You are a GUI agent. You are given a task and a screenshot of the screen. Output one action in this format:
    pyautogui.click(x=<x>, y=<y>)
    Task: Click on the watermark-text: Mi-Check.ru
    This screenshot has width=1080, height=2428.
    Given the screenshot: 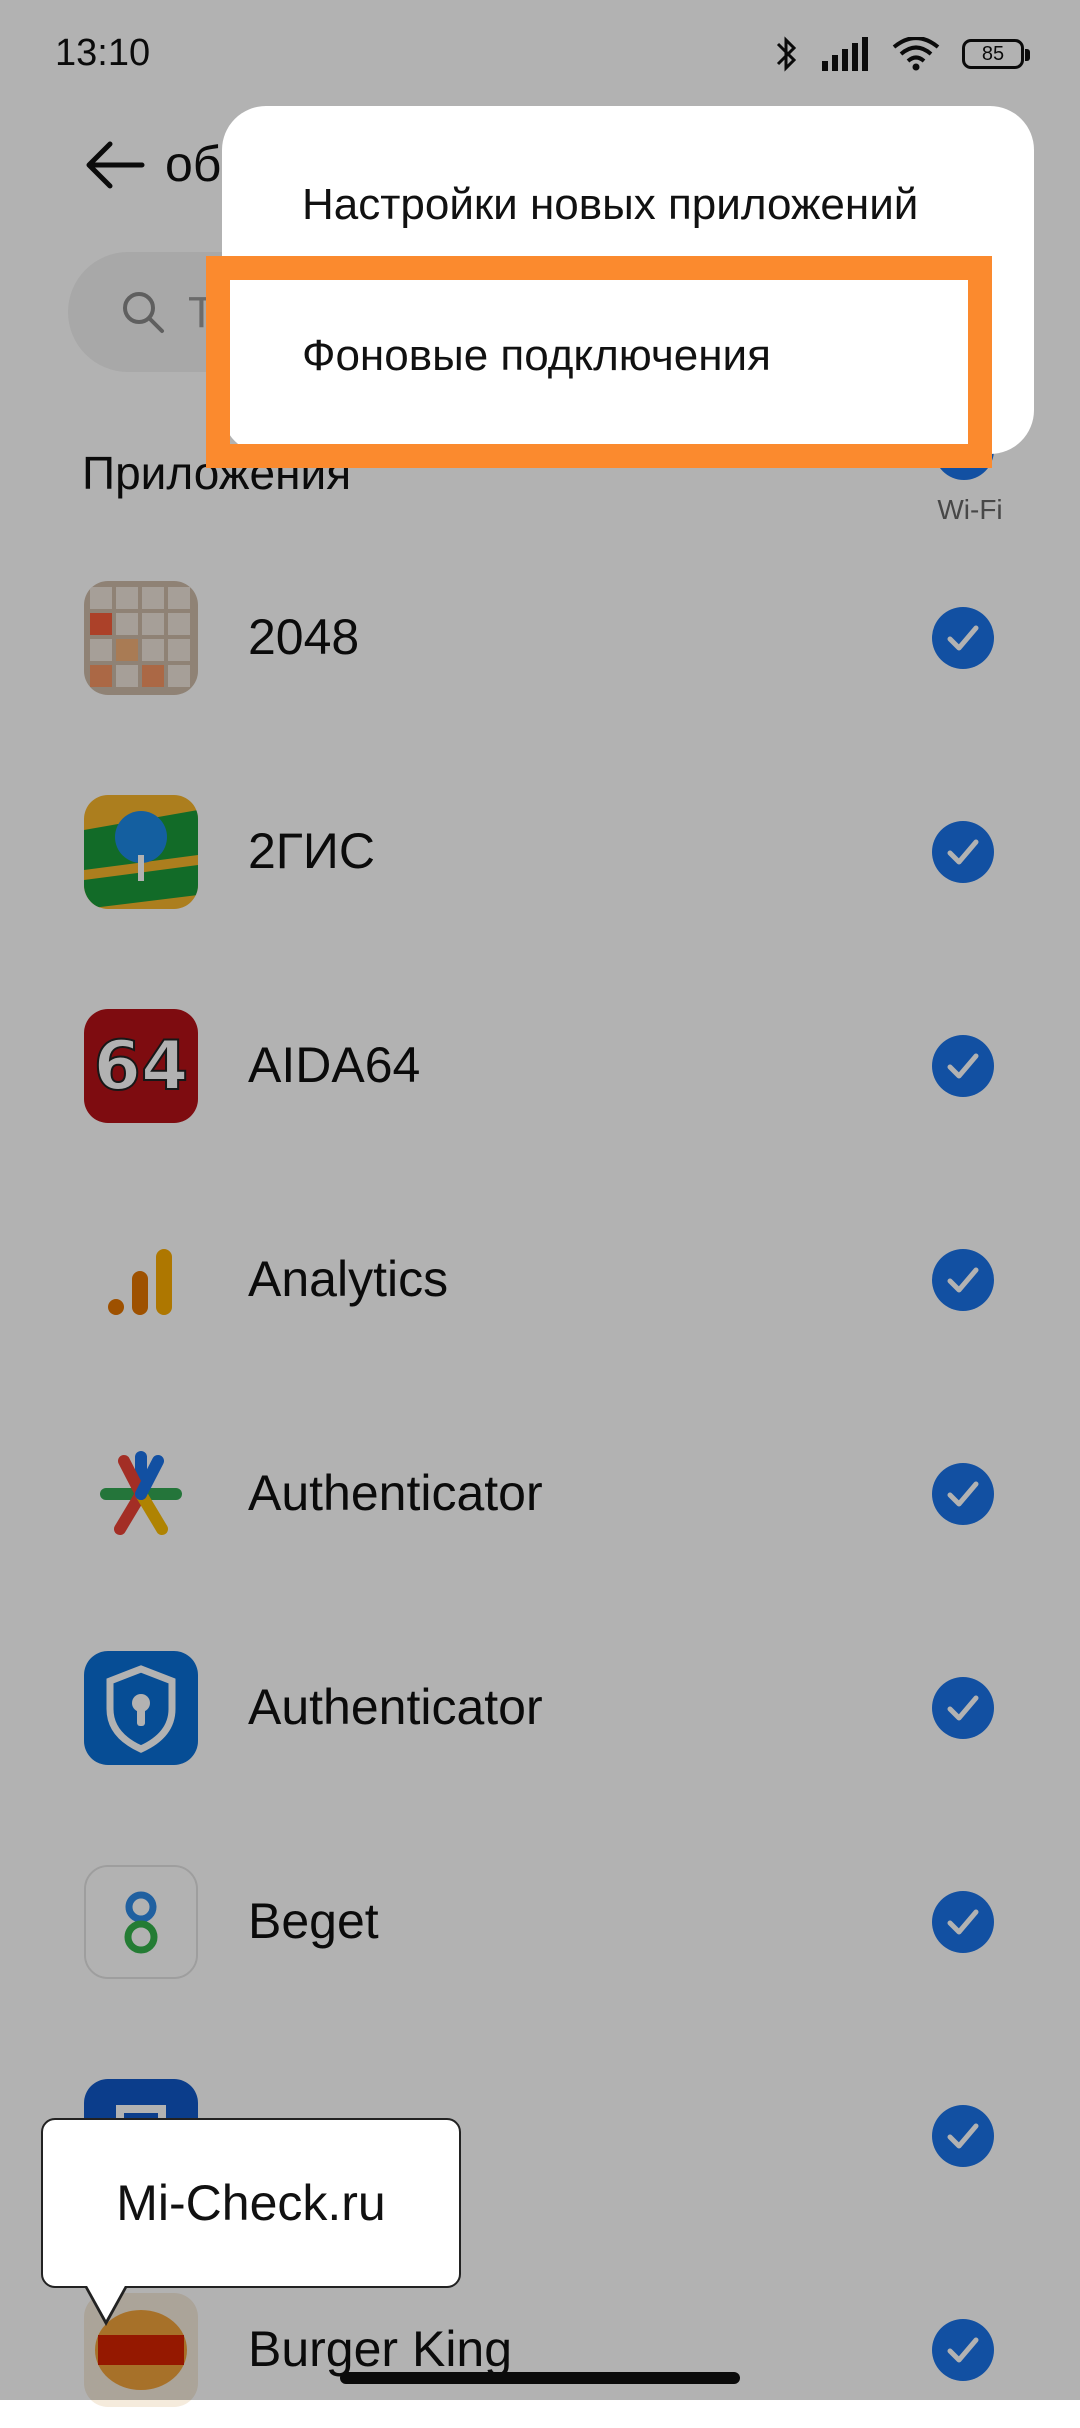 What is the action you would take?
    pyautogui.click(x=251, y=2203)
    